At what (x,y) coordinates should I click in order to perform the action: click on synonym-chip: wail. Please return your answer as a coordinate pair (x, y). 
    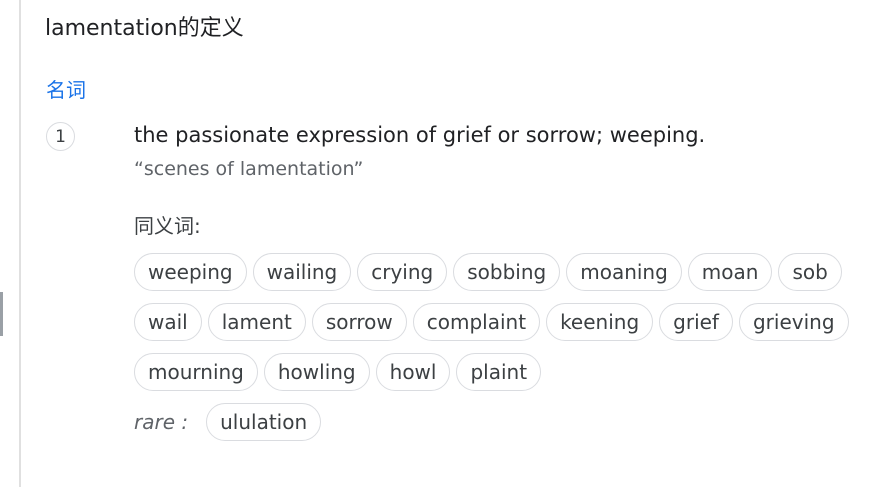
    Looking at the image, I should click on (168, 322).